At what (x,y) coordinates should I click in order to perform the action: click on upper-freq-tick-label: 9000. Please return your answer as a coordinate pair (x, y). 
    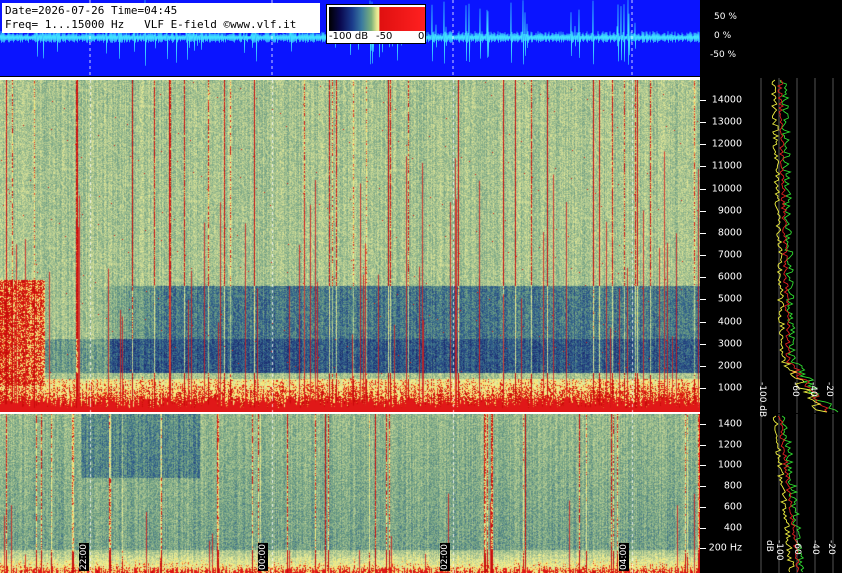
    Looking at the image, I should click on (729, 211).